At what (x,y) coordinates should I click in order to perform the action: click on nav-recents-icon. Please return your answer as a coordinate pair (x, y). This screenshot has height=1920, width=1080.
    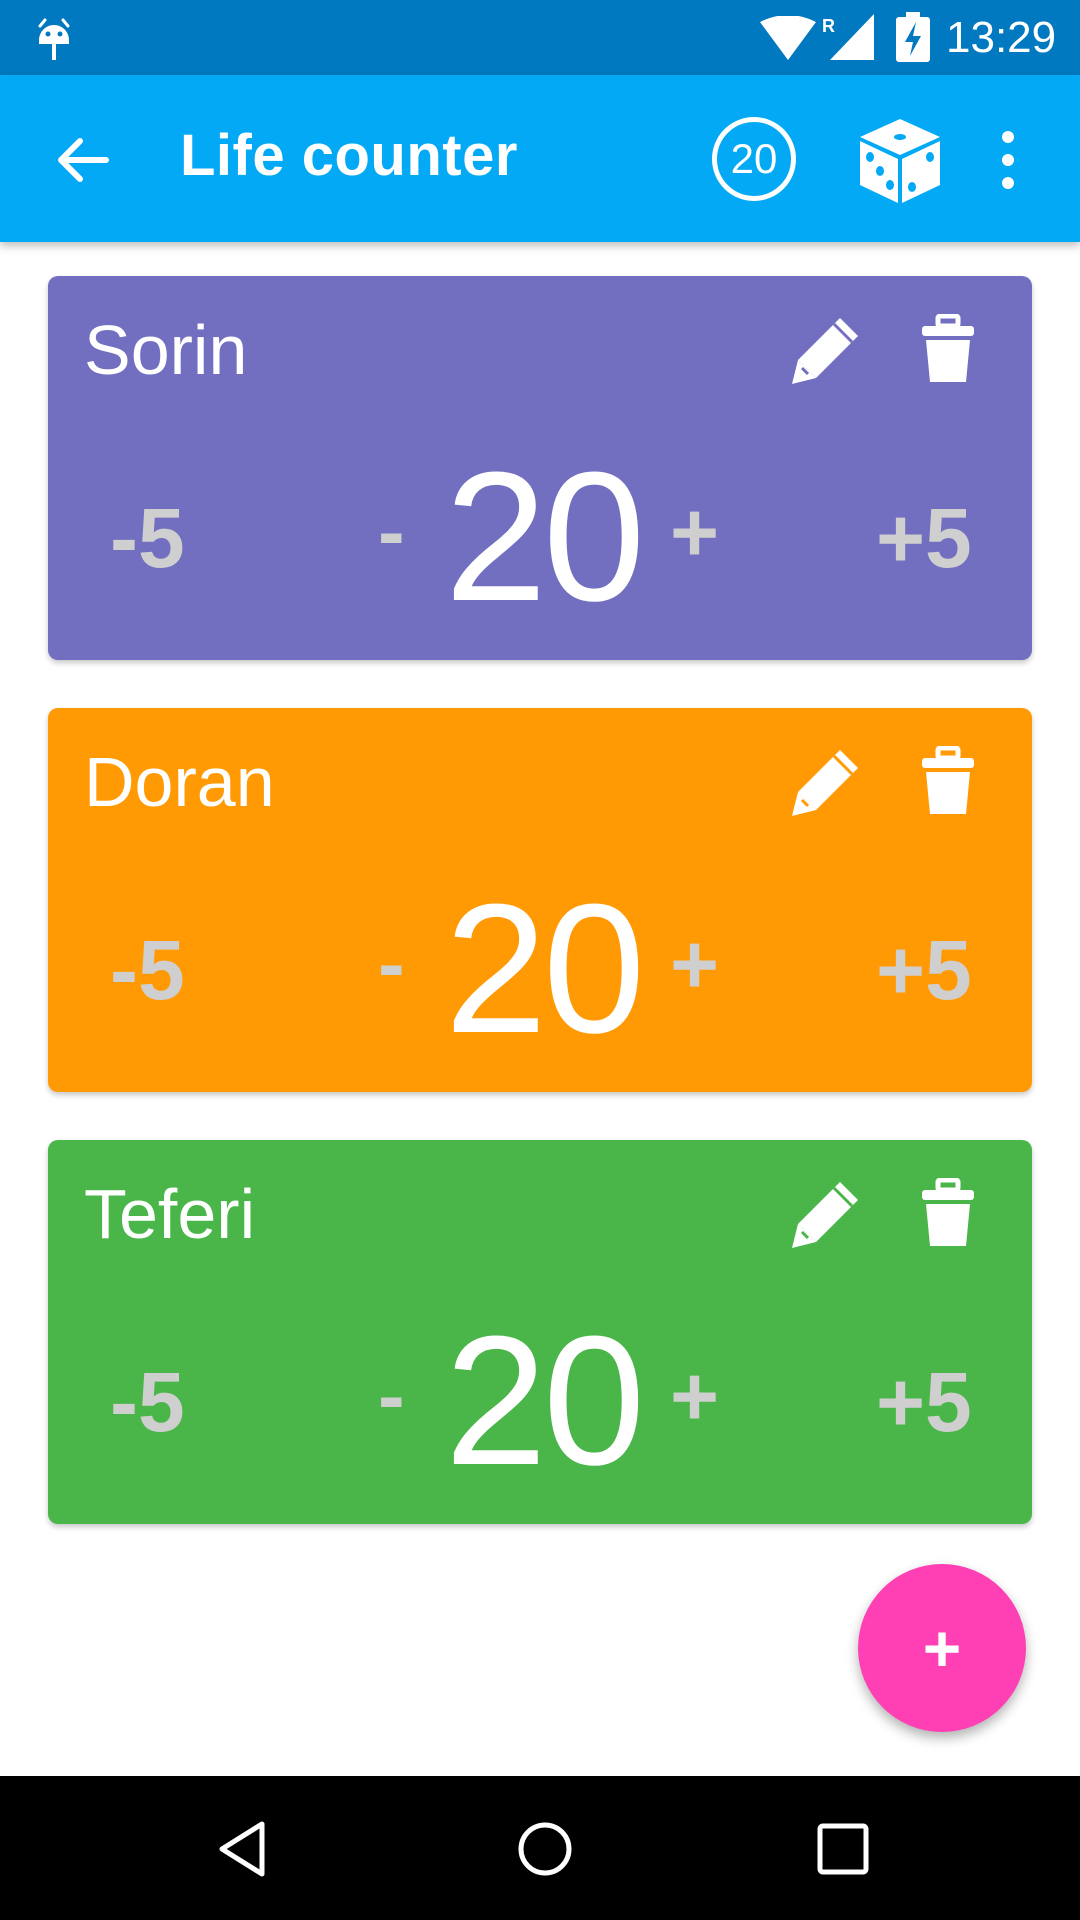
    Looking at the image, I should click on (843, 1849).